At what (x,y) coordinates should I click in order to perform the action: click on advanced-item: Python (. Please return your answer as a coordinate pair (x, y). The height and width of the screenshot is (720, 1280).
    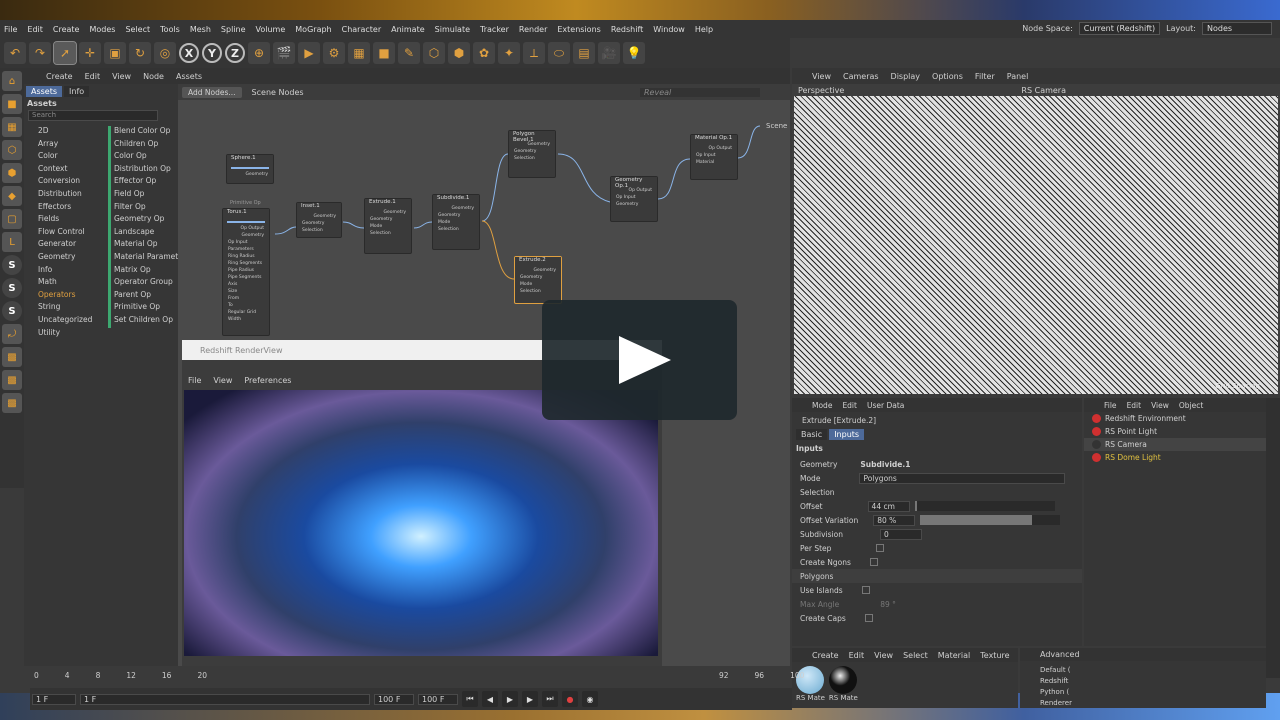
    Looking at the image, I should click on (1143, 692).